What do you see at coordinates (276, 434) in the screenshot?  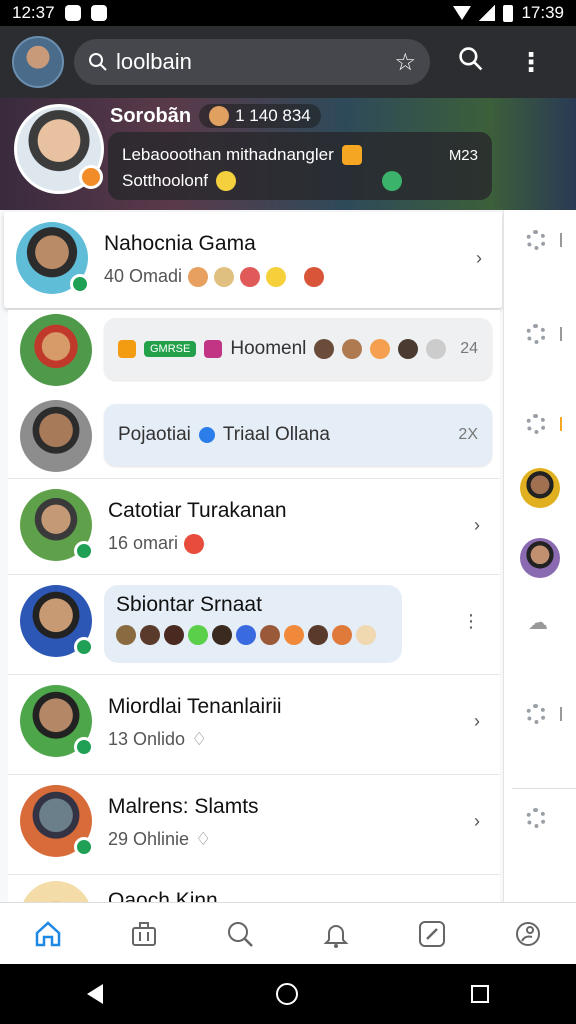 I see `message-preview-2: Triaal Ollana` at bounding box center [276, 434].